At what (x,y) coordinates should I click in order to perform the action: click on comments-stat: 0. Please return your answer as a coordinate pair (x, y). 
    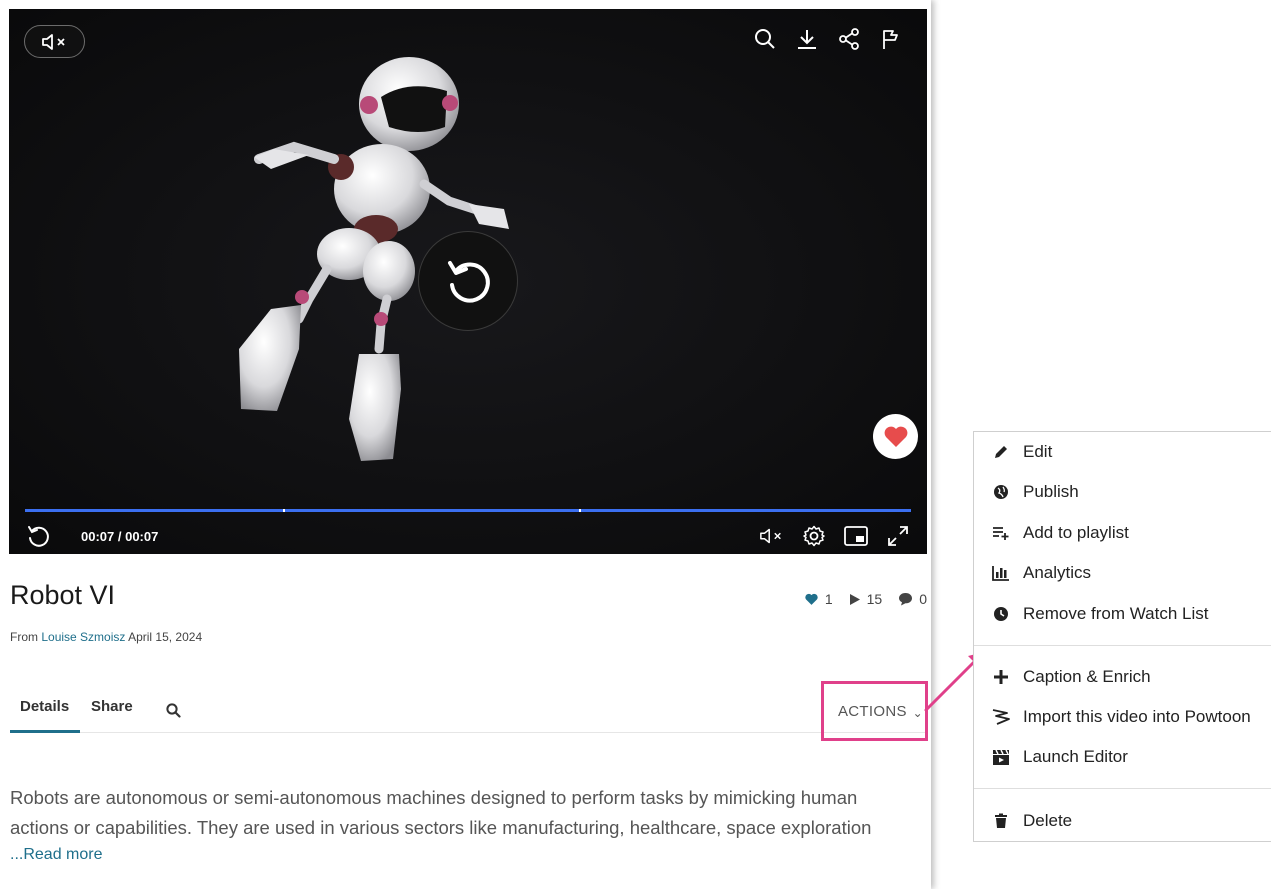
    Looking at the image, I should click on (912, 599).